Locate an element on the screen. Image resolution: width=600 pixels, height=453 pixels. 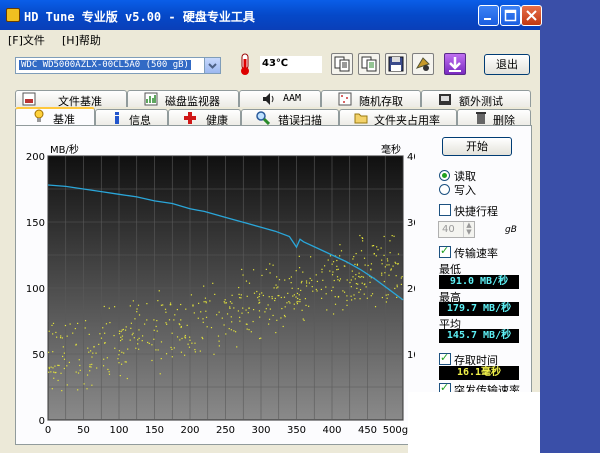
tab-health: 健康 is located at coordinates (204, 118).